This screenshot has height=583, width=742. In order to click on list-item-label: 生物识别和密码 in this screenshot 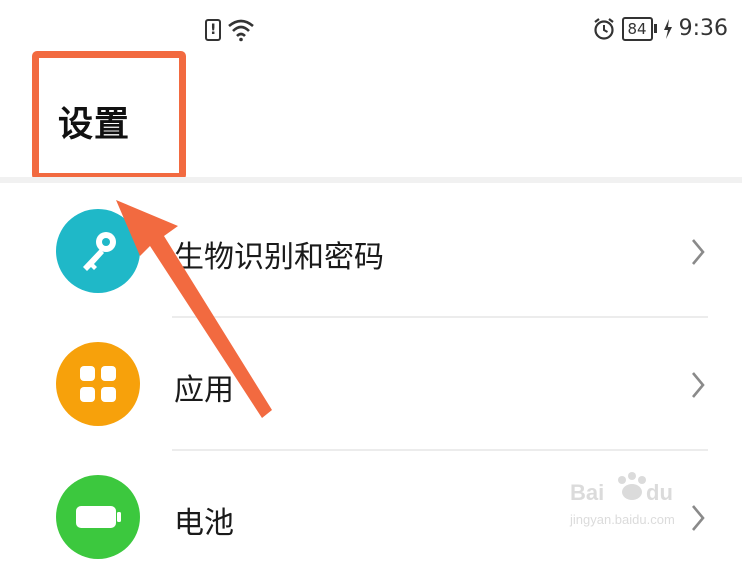, I will do `click(279, 257)`.